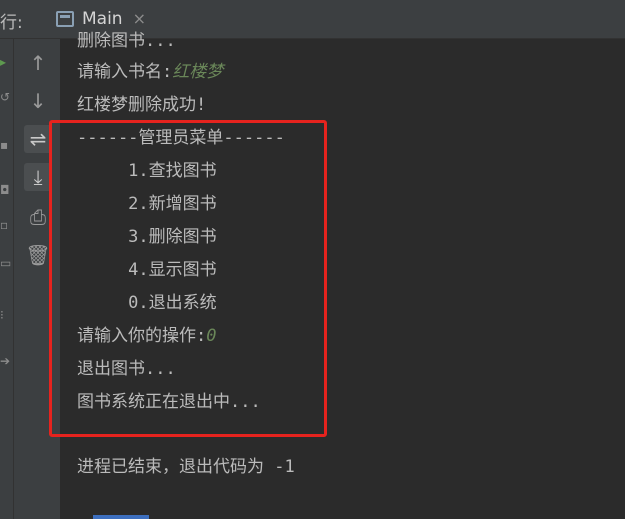  I want to click on stop-icon: ▪, so click(4, 145).